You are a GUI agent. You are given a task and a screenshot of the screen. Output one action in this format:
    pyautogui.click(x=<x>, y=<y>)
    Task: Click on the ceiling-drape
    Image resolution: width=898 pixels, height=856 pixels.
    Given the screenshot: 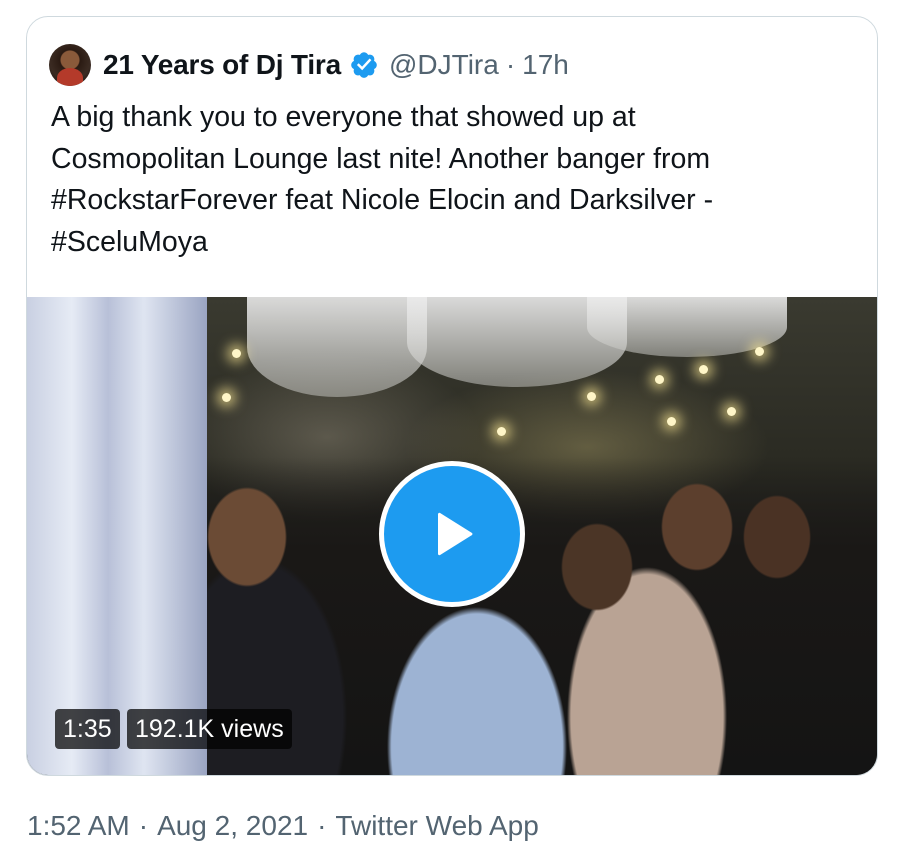 What is the action you would take?
    pyautogui.click(x=337, y=347)
    